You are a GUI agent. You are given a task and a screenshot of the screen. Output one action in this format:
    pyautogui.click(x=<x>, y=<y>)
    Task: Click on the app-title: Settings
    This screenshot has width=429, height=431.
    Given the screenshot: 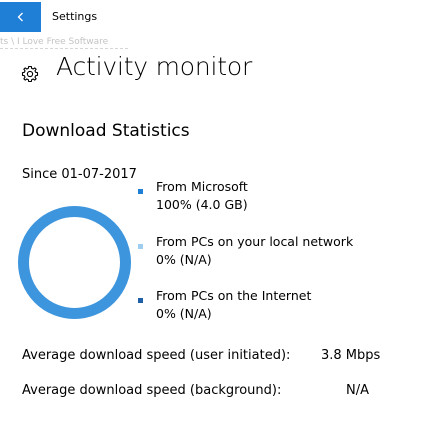 What is the action you would take?
    pyautogui.click(x=75, y=16)
    